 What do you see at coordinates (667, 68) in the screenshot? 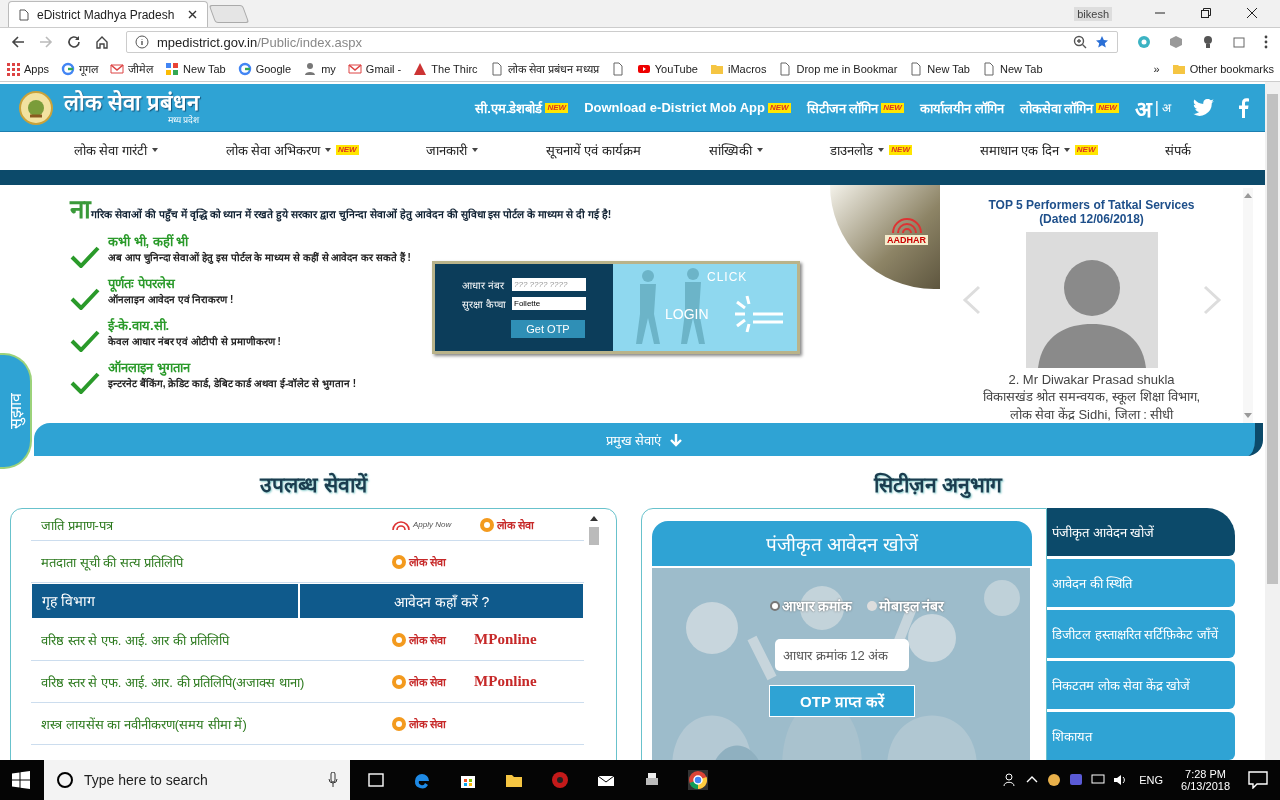
I see `bookmark: YouTube` at bounding box center [667, 68].